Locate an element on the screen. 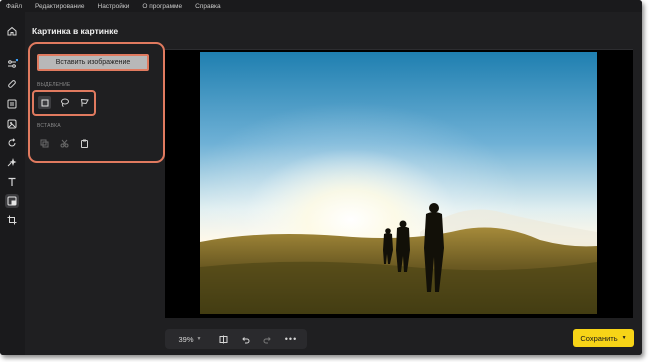  text-icon is located at coordinates (12, 182).